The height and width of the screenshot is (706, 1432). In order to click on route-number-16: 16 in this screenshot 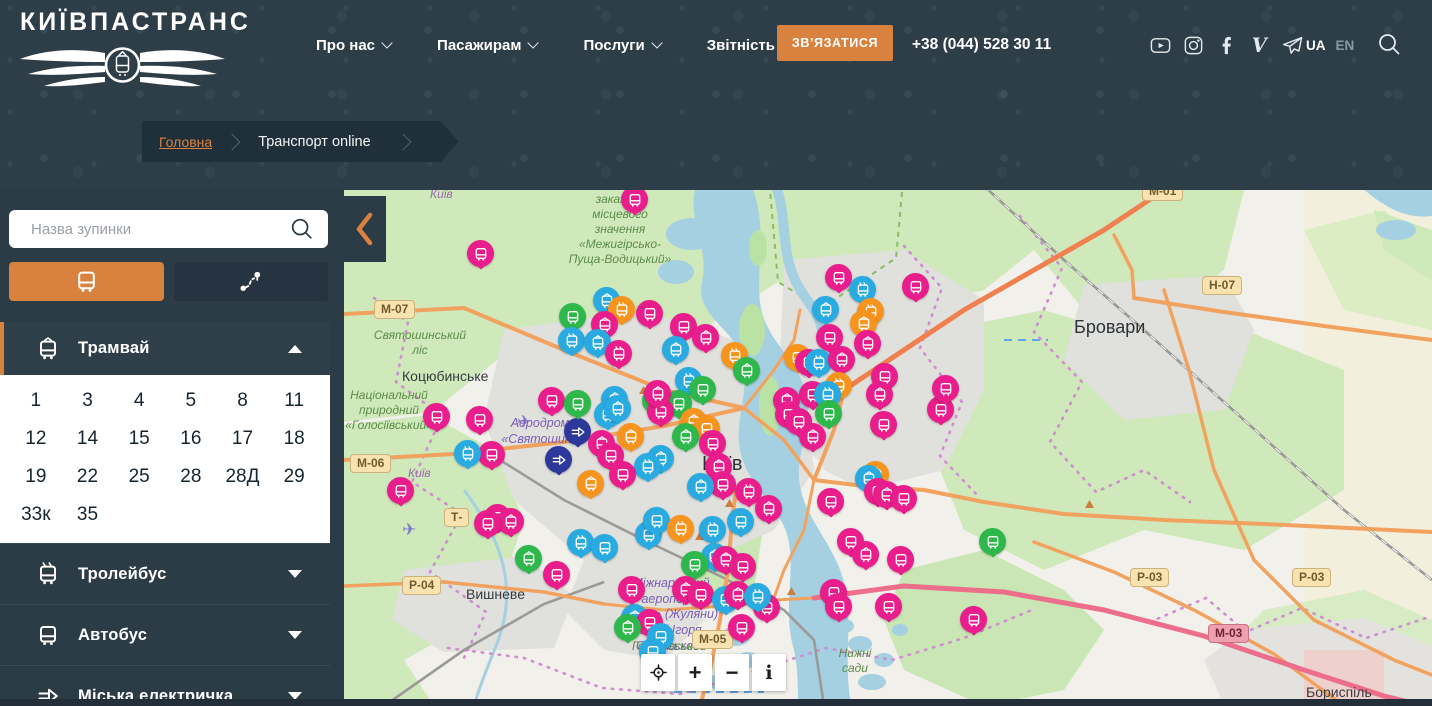, I will do `click(191, 439)`.